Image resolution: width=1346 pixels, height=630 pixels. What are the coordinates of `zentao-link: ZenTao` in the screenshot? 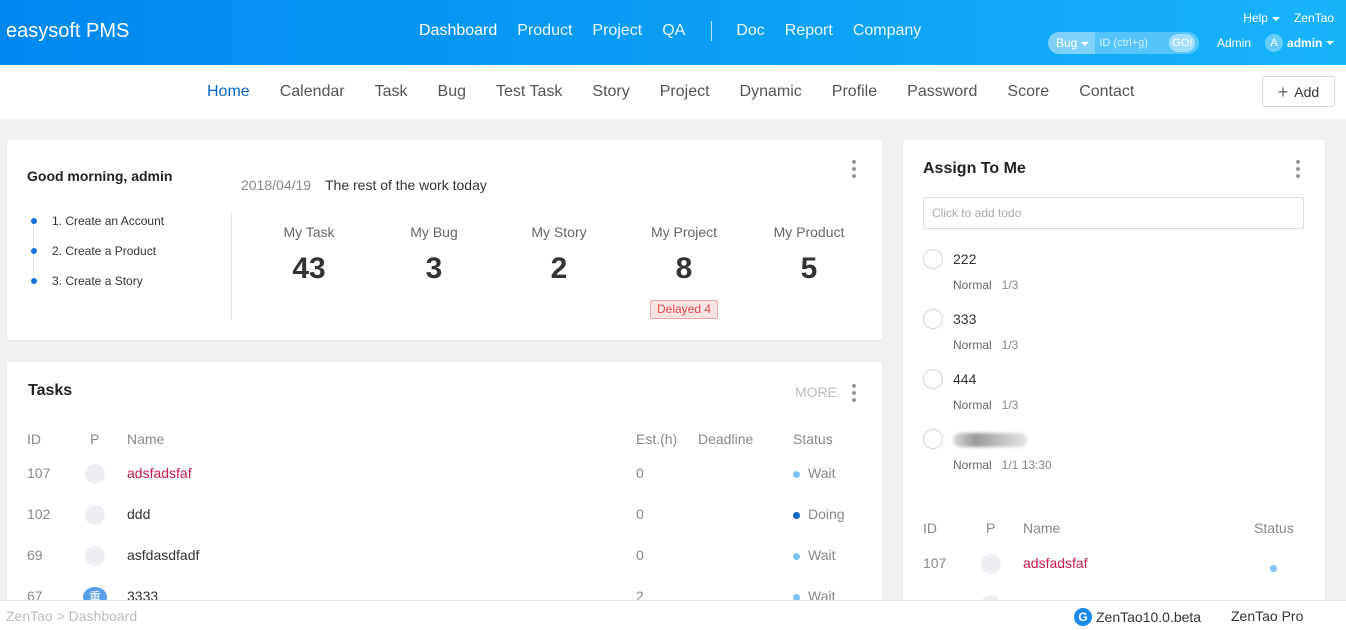 It's located at (1314, 18).